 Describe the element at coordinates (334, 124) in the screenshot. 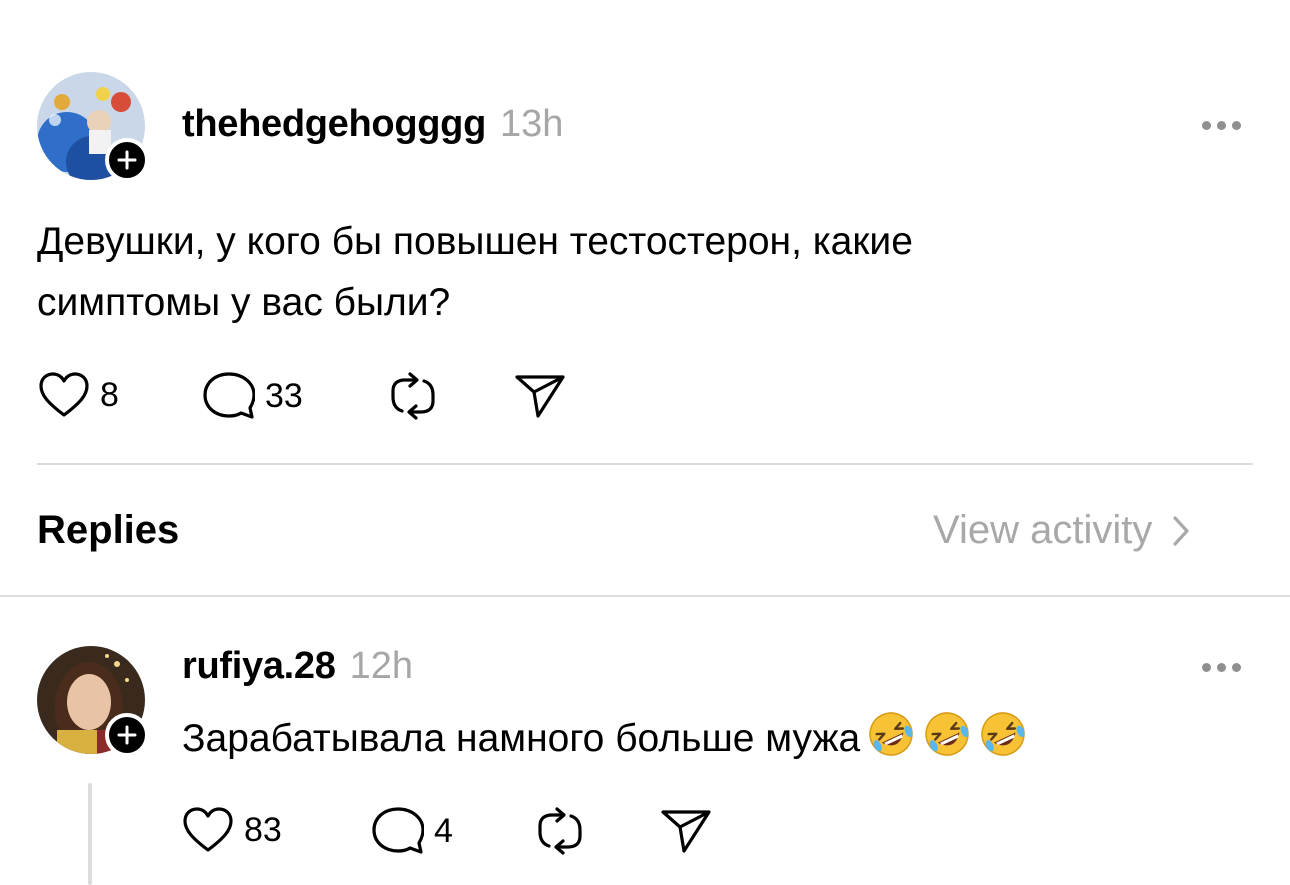

I see `post-username: thehedgehogggg` at that location.